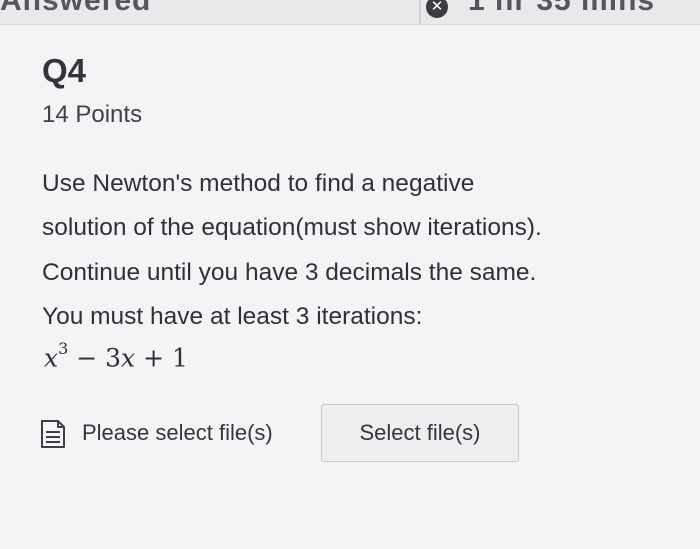 This screenshot has width=700, height=549. I want to click on equation-term: + 1, so click(161, 358).